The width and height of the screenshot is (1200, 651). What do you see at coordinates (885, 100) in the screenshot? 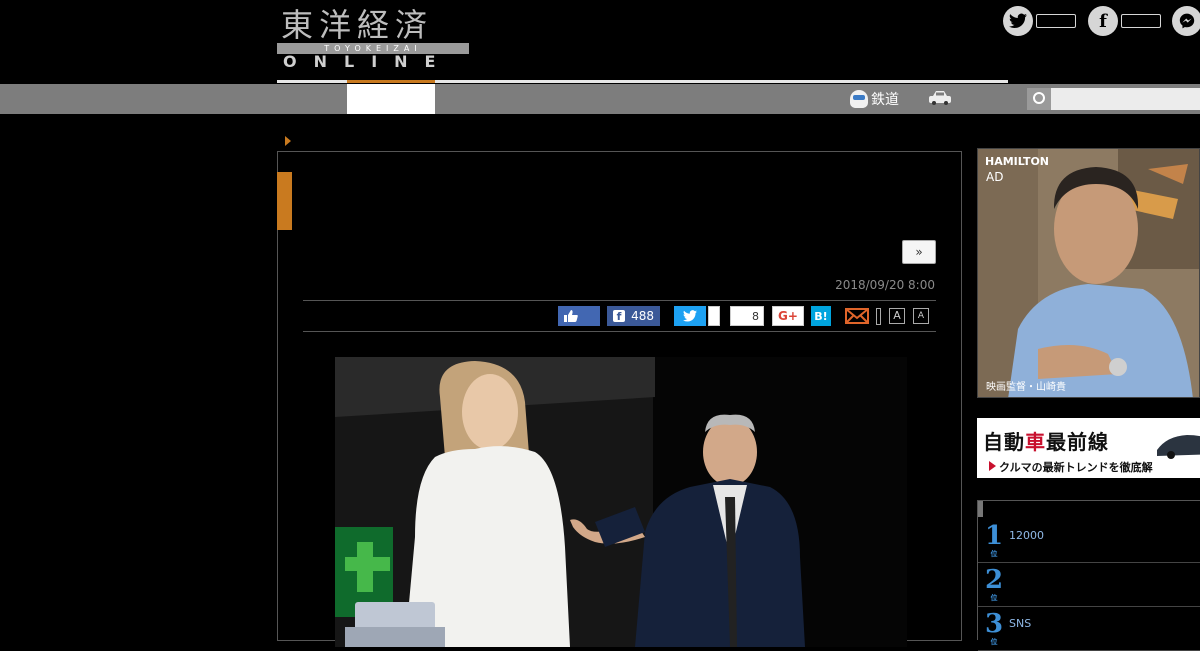
I see `nav-link-railway-label: 鉄道` at bounding box center [885, 100].